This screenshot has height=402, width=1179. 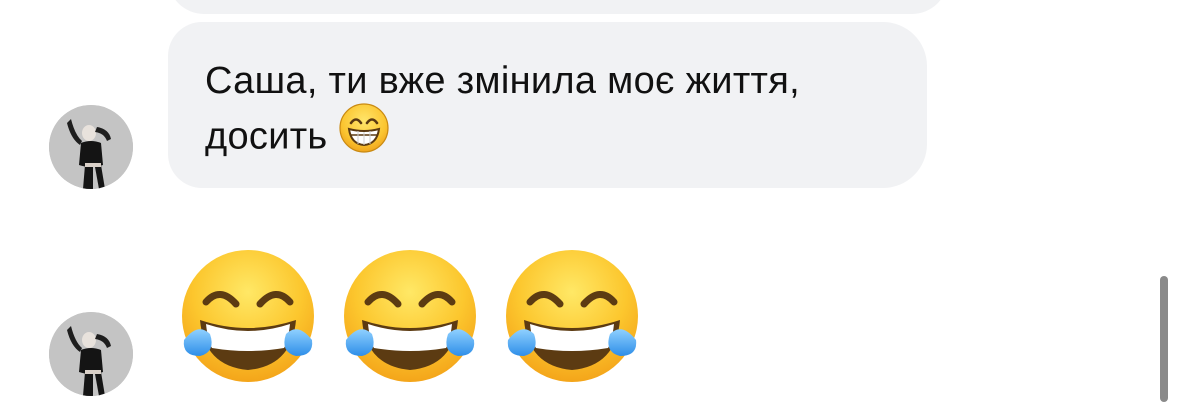 What do you see at coordinates (266, 136) in the screenshot?
I see `message-text-line-2-text: досить` at bounding box center [266, 136].